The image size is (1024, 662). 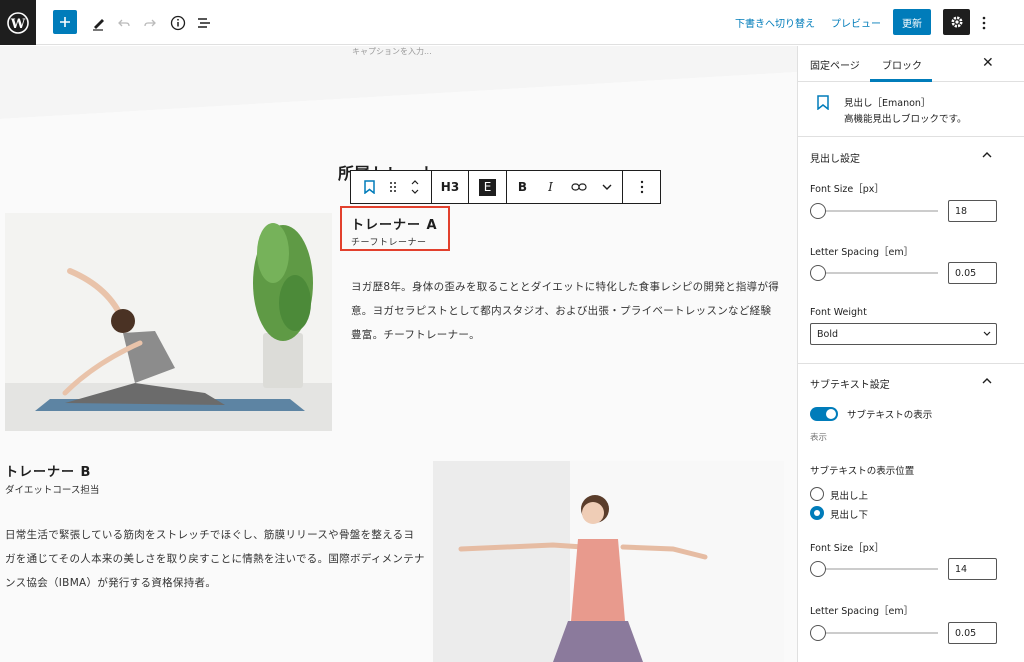 I want to click on bold-button: B, so click(x=523, y=187).